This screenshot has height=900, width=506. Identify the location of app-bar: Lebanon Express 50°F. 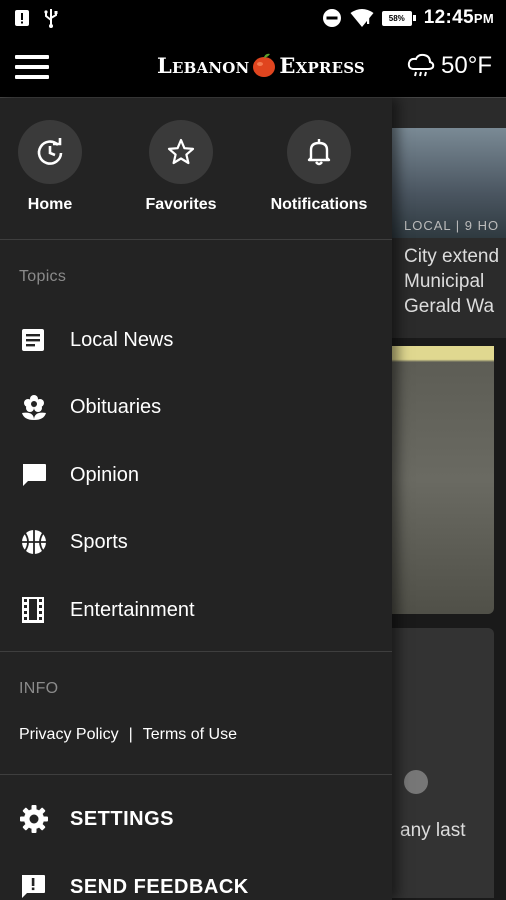
(253, 67).